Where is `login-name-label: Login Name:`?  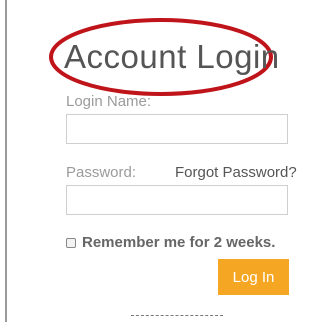 login-name-label: Login Name: is located at coordinates (109, 101).